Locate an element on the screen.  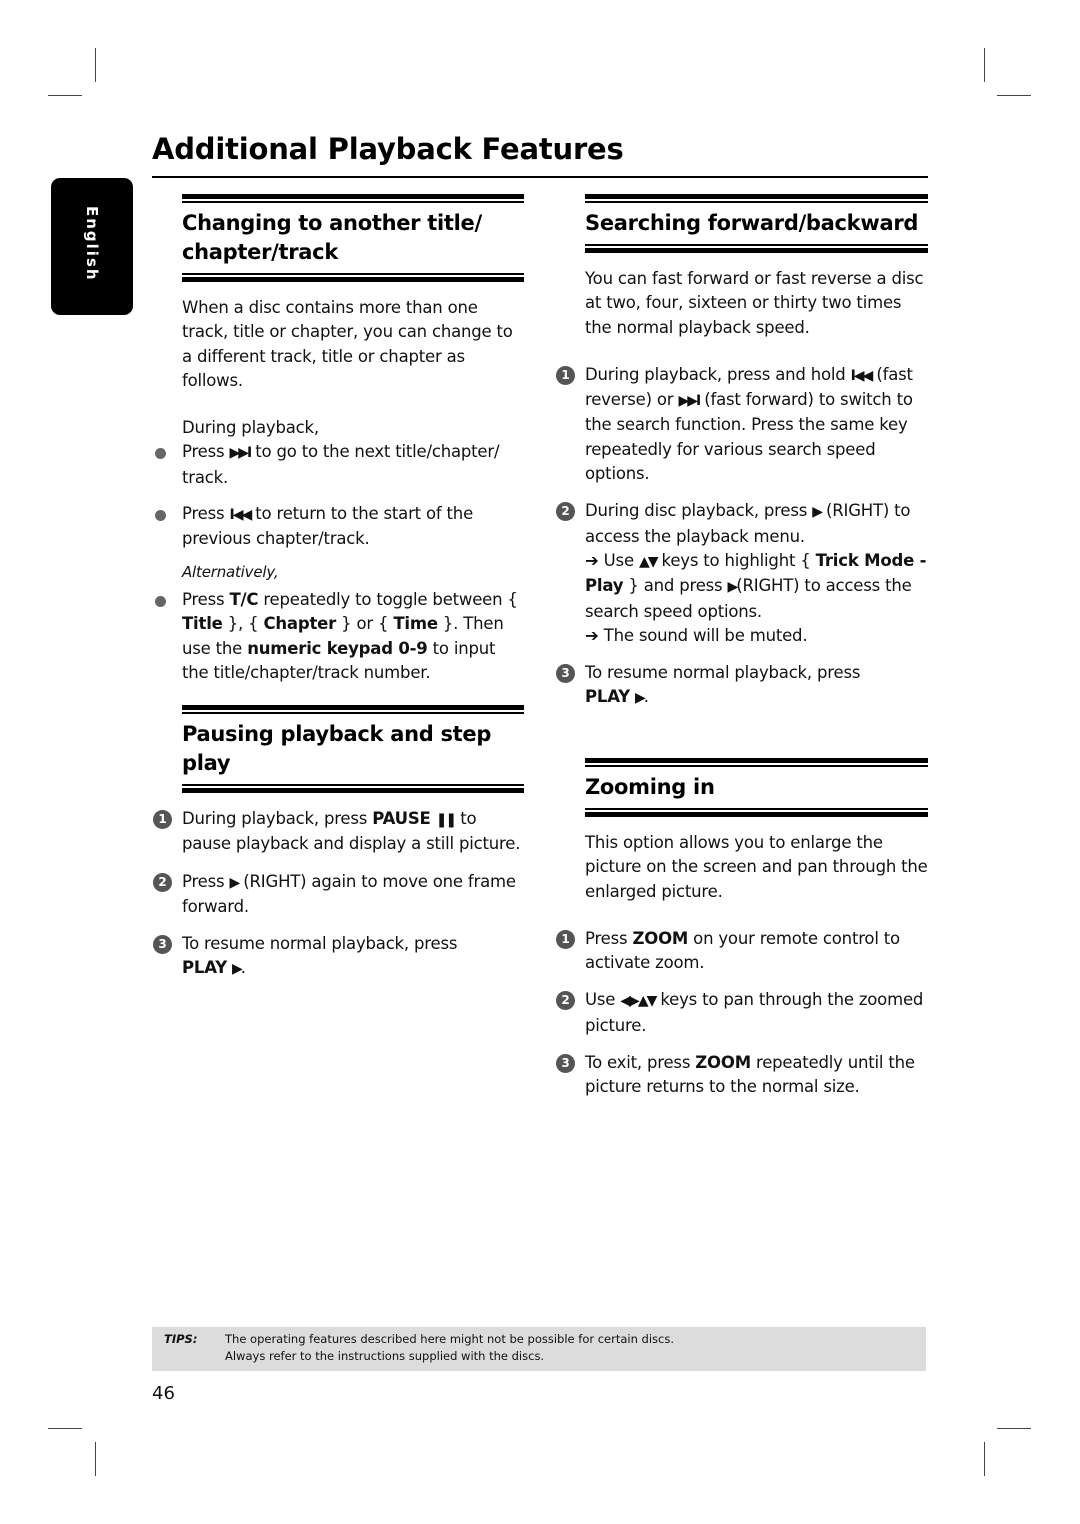
title-rule is located at coordinates (540, 177).